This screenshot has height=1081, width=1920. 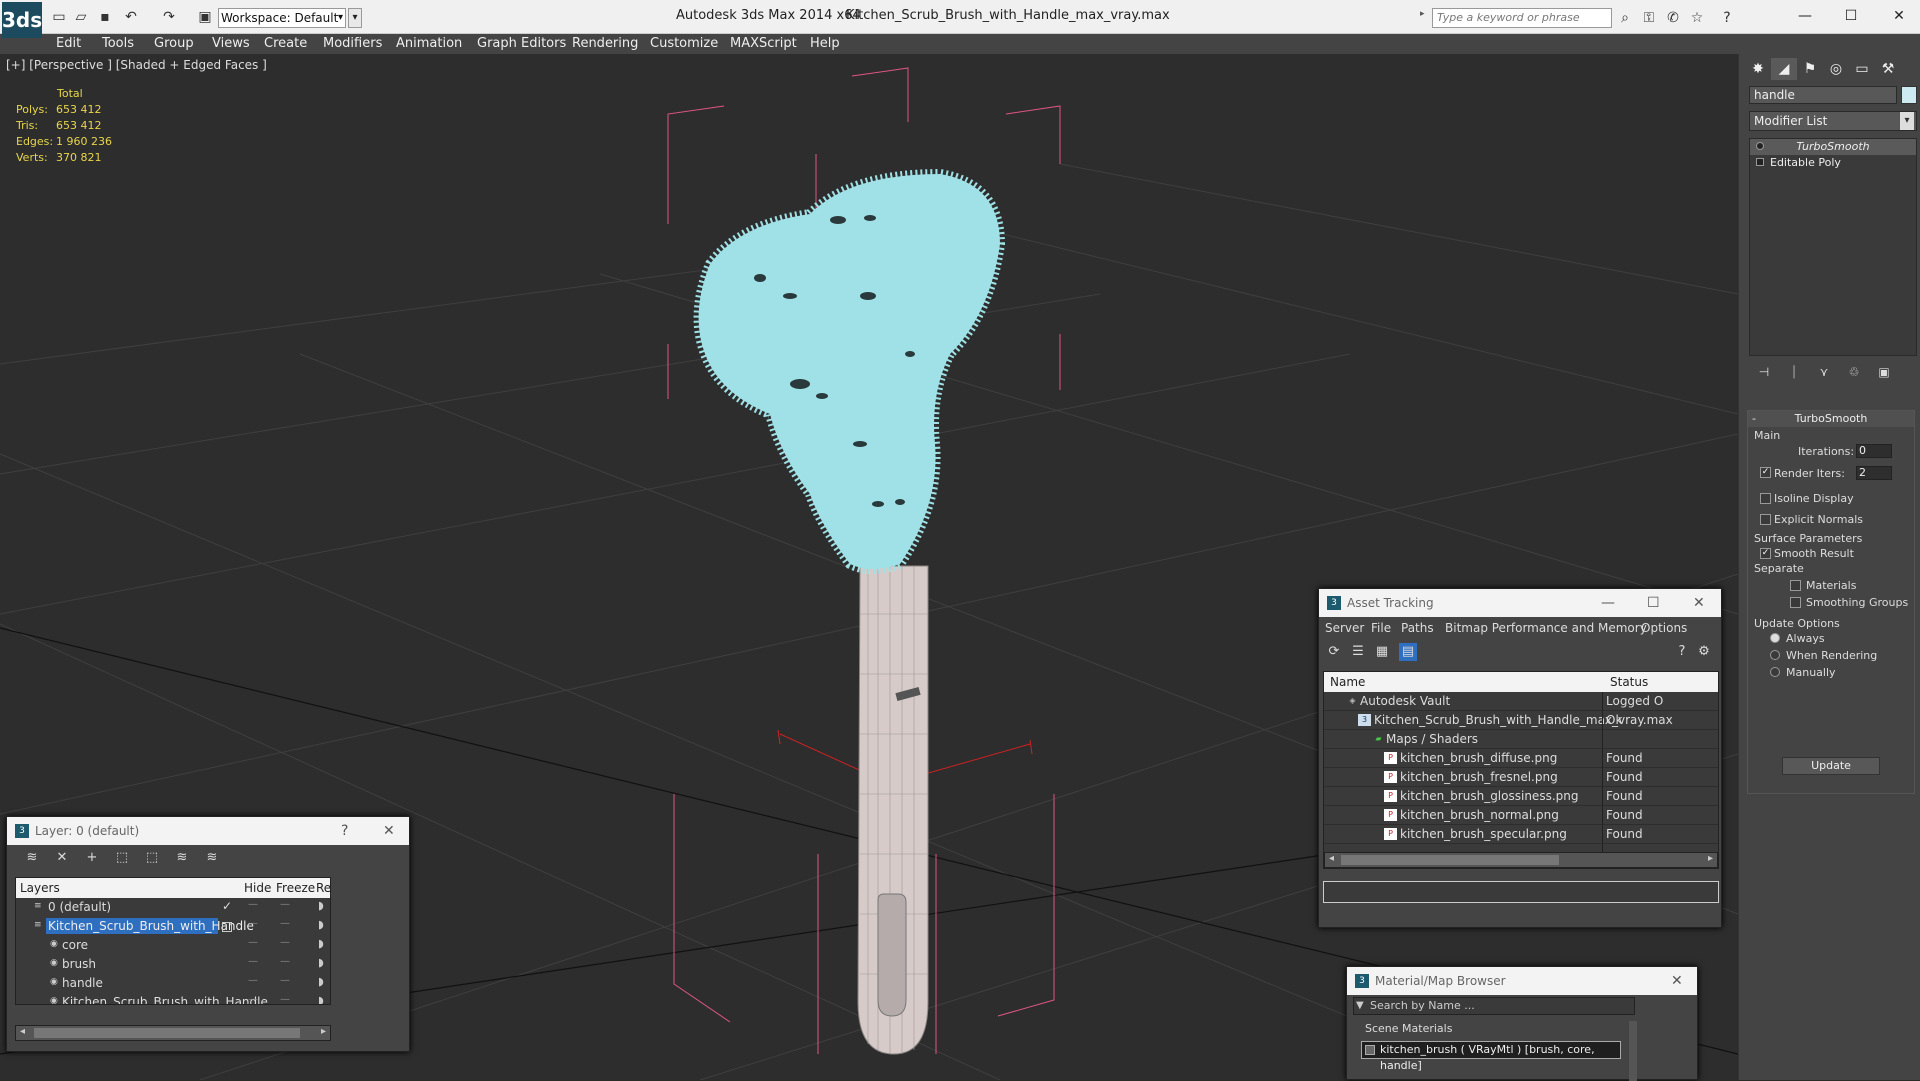 I want to click on object-color-swatch, so click(x=1909, y=95).